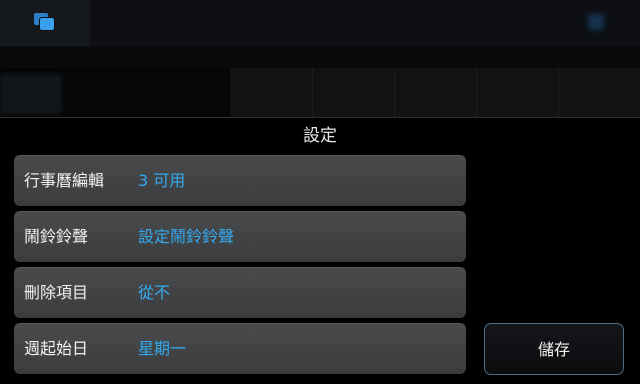 The image size is (640, 384). I want to click on setting-value: 3 可用, so click(162, 180).